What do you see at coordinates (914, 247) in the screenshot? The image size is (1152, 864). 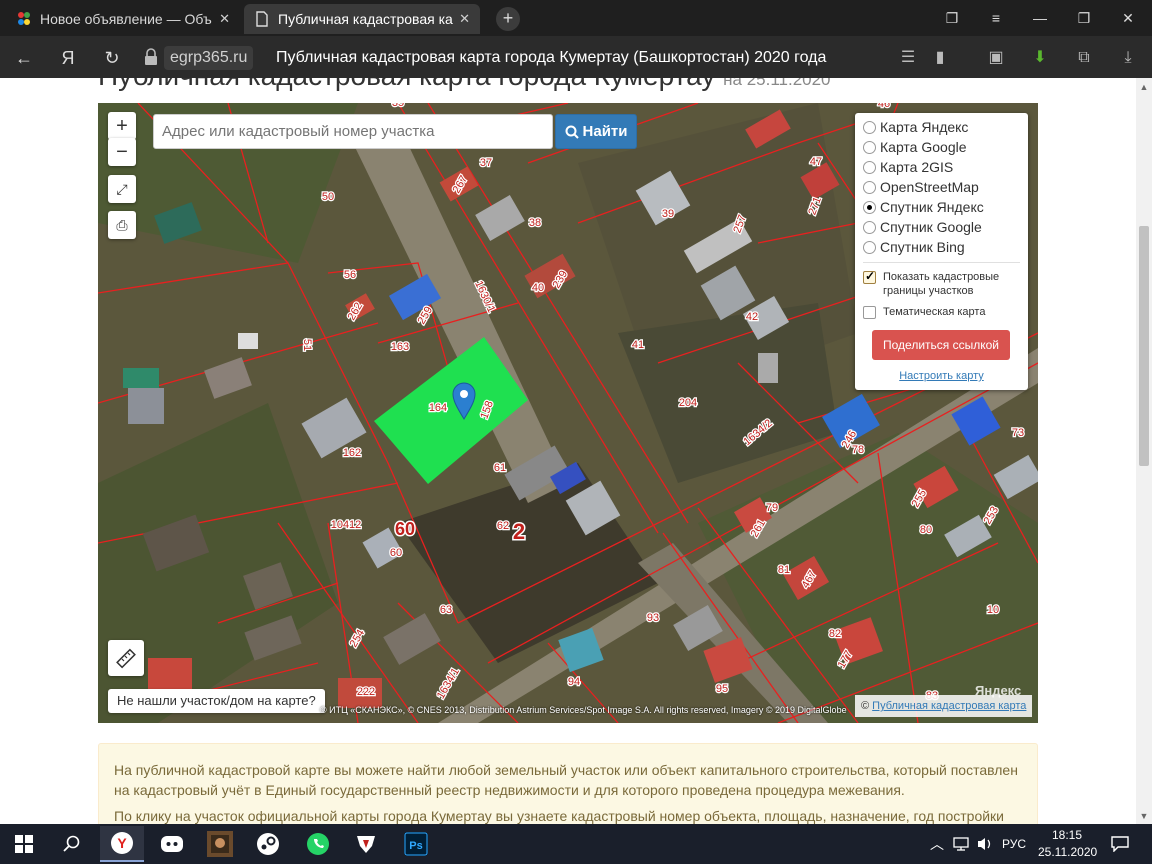 I see `layer-option-bing-satellite: Спутник Bing` at bounding box center [914, 247].